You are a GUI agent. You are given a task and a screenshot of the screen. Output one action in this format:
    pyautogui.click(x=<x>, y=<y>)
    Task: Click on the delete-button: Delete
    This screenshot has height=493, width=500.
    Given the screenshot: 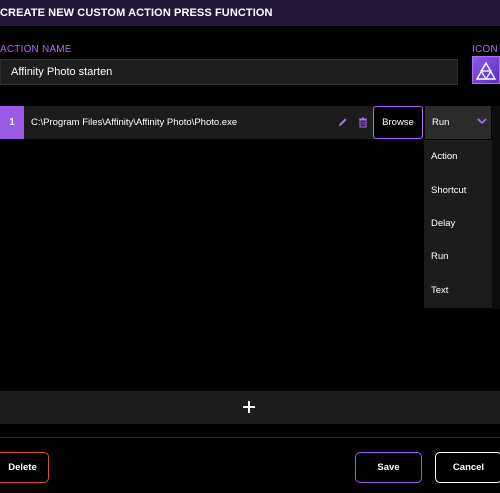 What is the action you would take?
    pyautogui.click(x=24, y=467)
    